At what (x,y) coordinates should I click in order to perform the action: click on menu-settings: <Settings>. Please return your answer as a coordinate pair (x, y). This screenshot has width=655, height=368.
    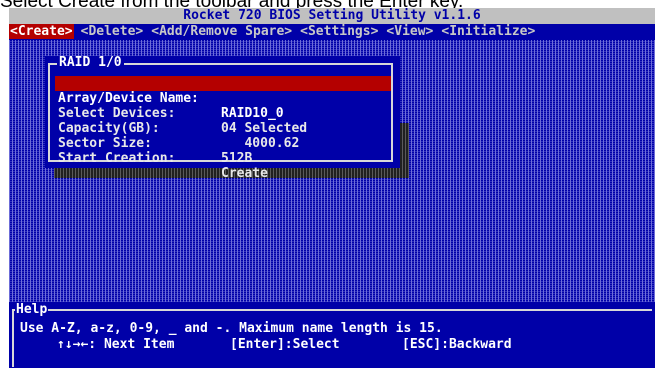
    Looking at the image, I should click on (339, 31).